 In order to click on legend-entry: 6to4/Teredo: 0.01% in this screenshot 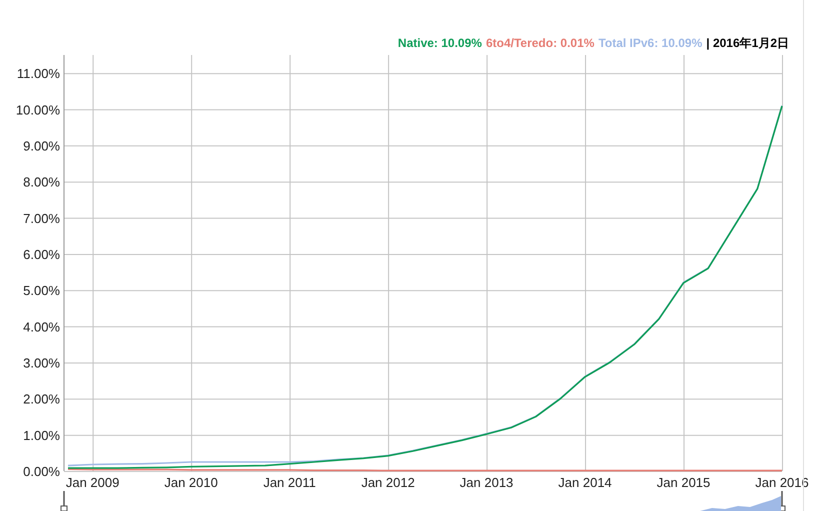, I will do `click(540, 43)`.